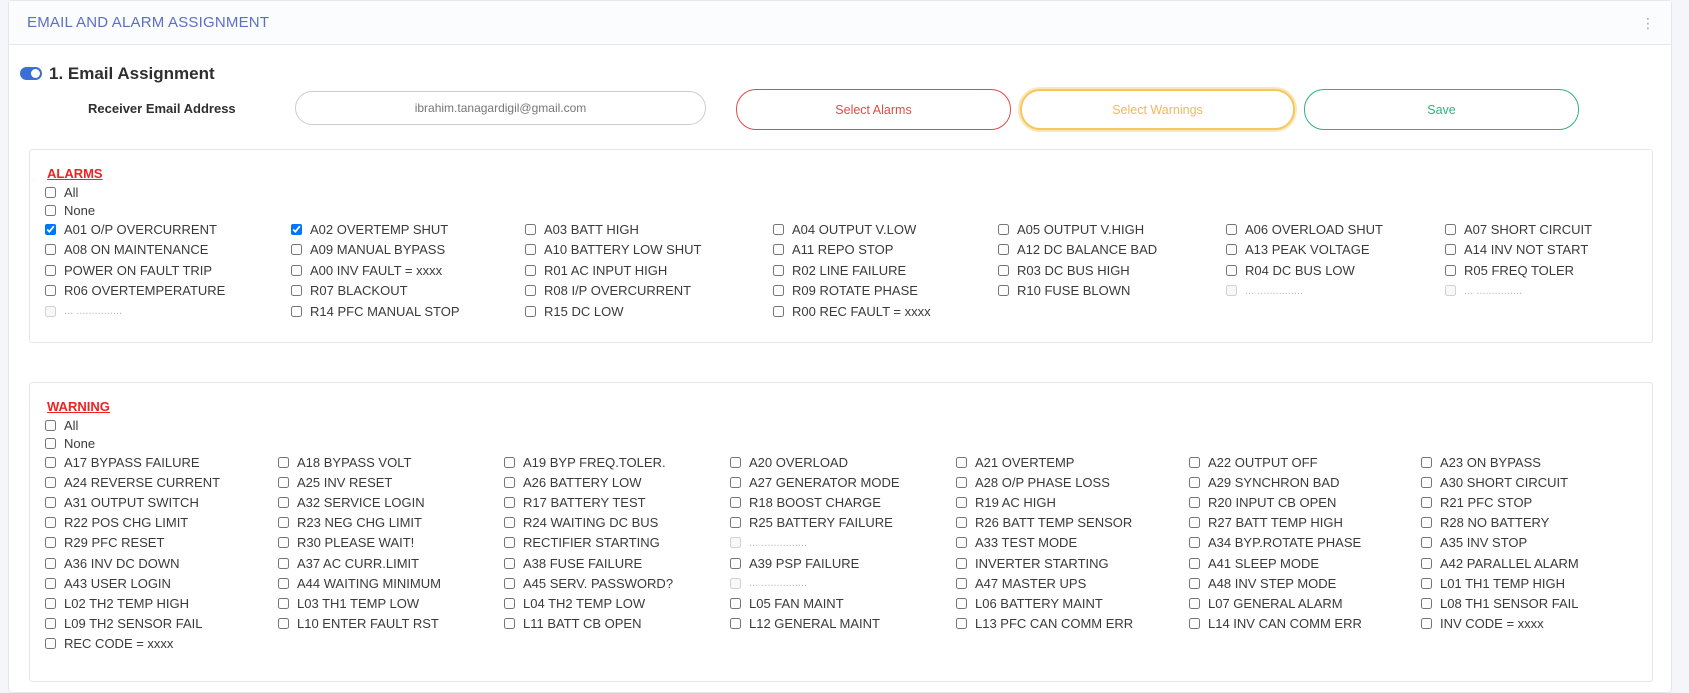 This screenshot has width=1689, height=693. I want to click on warnings-option: L09 TH2 SENSOR FAIL, so click(124, 624).